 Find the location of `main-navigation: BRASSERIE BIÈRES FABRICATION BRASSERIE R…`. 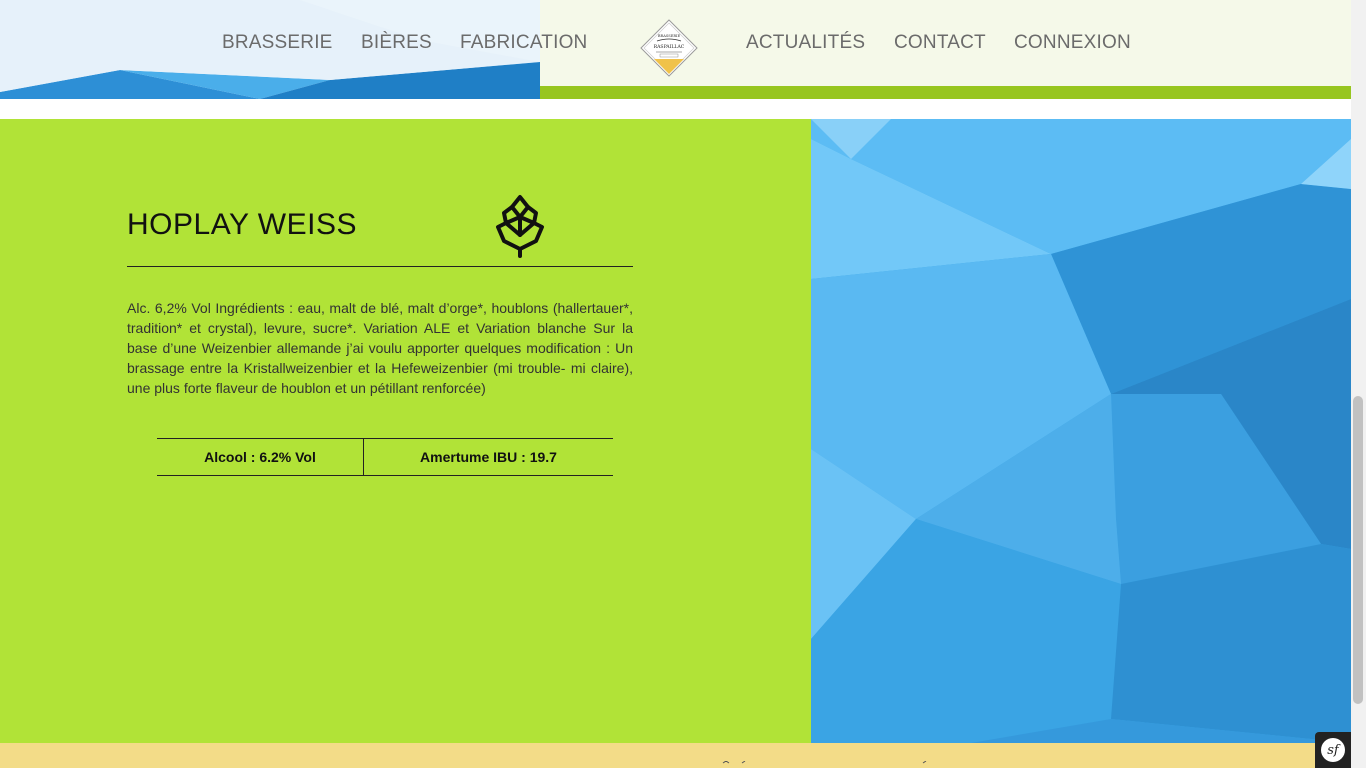

main-navigation: BRASSERIE BIÈRES FABRICATION BRASSERIE R… is located at coordinates (675, 43).